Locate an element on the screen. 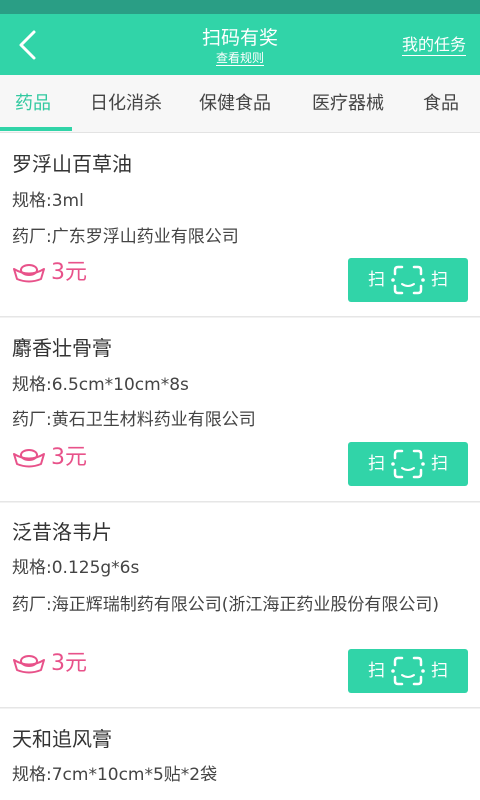 The image size is (480, 800). tab-health-food: 保健食品 is located at coordinates (235, 103).